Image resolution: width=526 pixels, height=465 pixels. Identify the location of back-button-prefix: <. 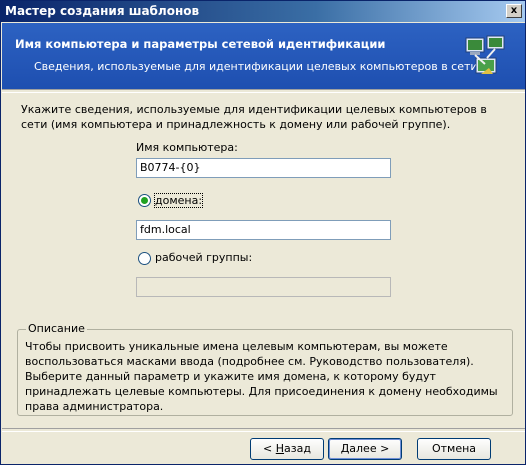
(269, 448).